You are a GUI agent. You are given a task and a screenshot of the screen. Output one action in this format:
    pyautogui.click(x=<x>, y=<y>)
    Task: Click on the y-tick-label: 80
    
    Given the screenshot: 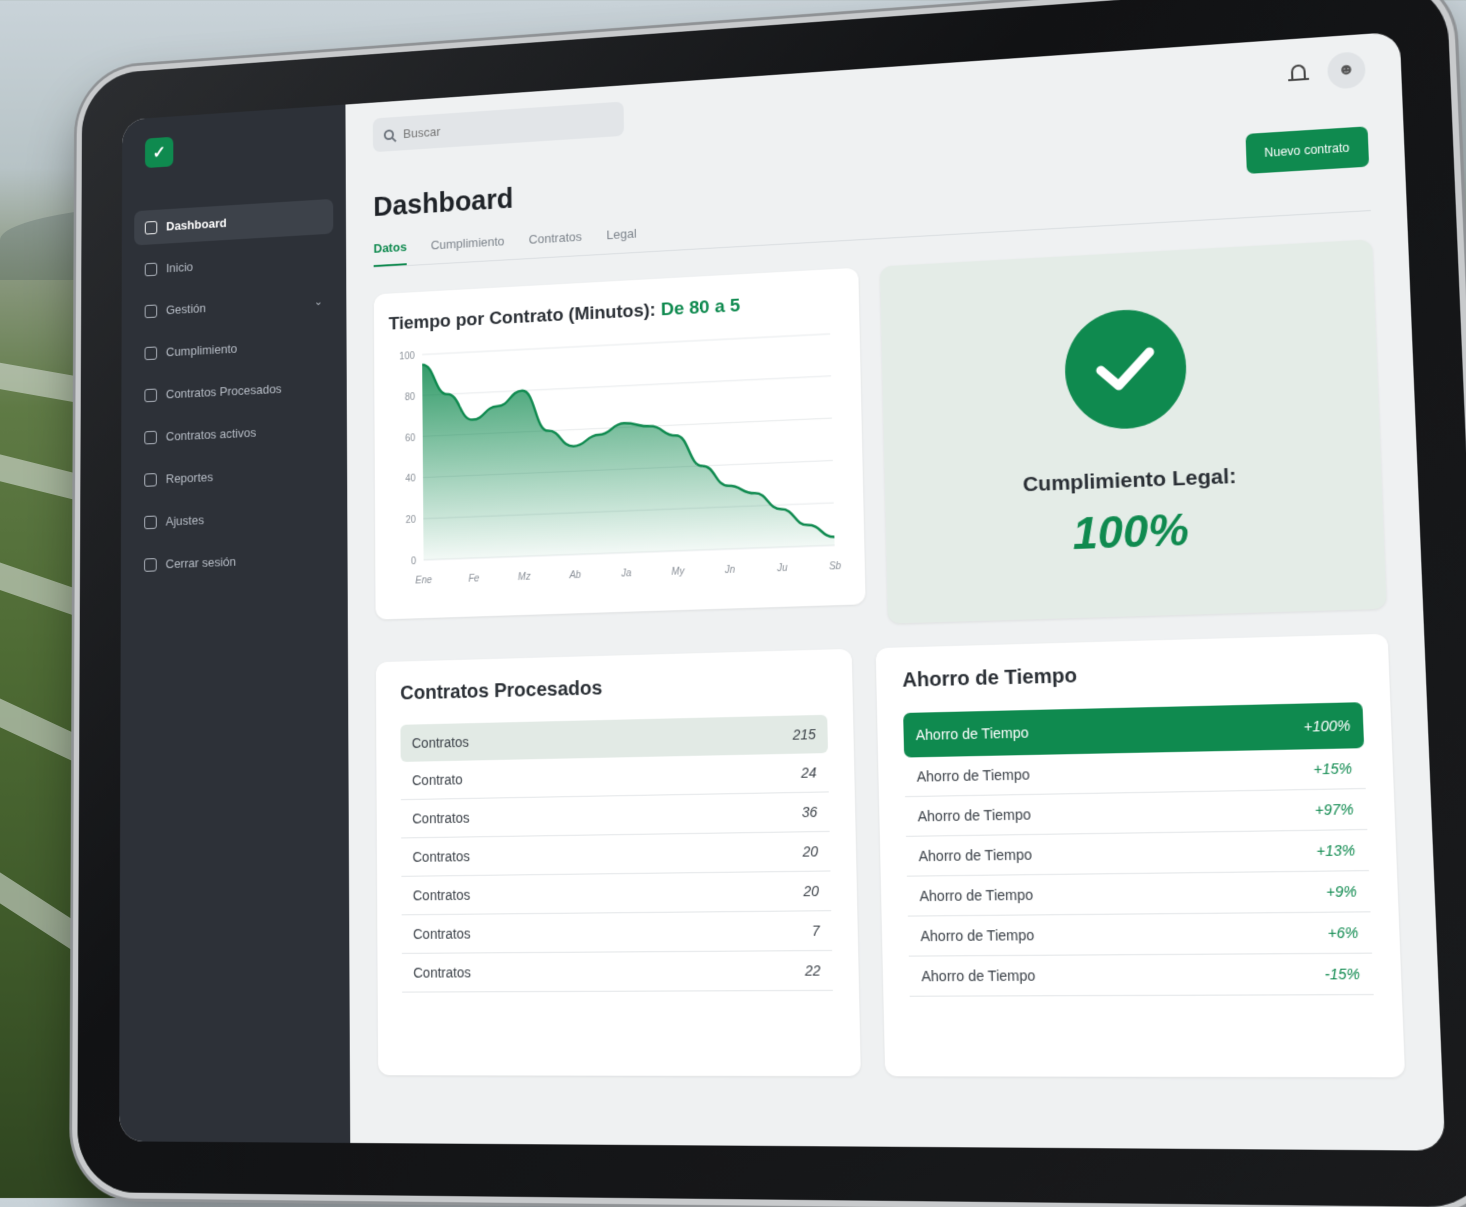 What is the action you would take?
    pyautogui.click(x=410, y=397)
    